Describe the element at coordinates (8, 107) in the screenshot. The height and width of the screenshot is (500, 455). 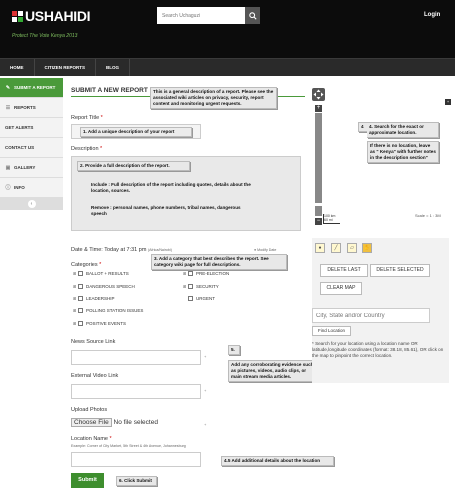
I see `list-icon: ☰` at that location.